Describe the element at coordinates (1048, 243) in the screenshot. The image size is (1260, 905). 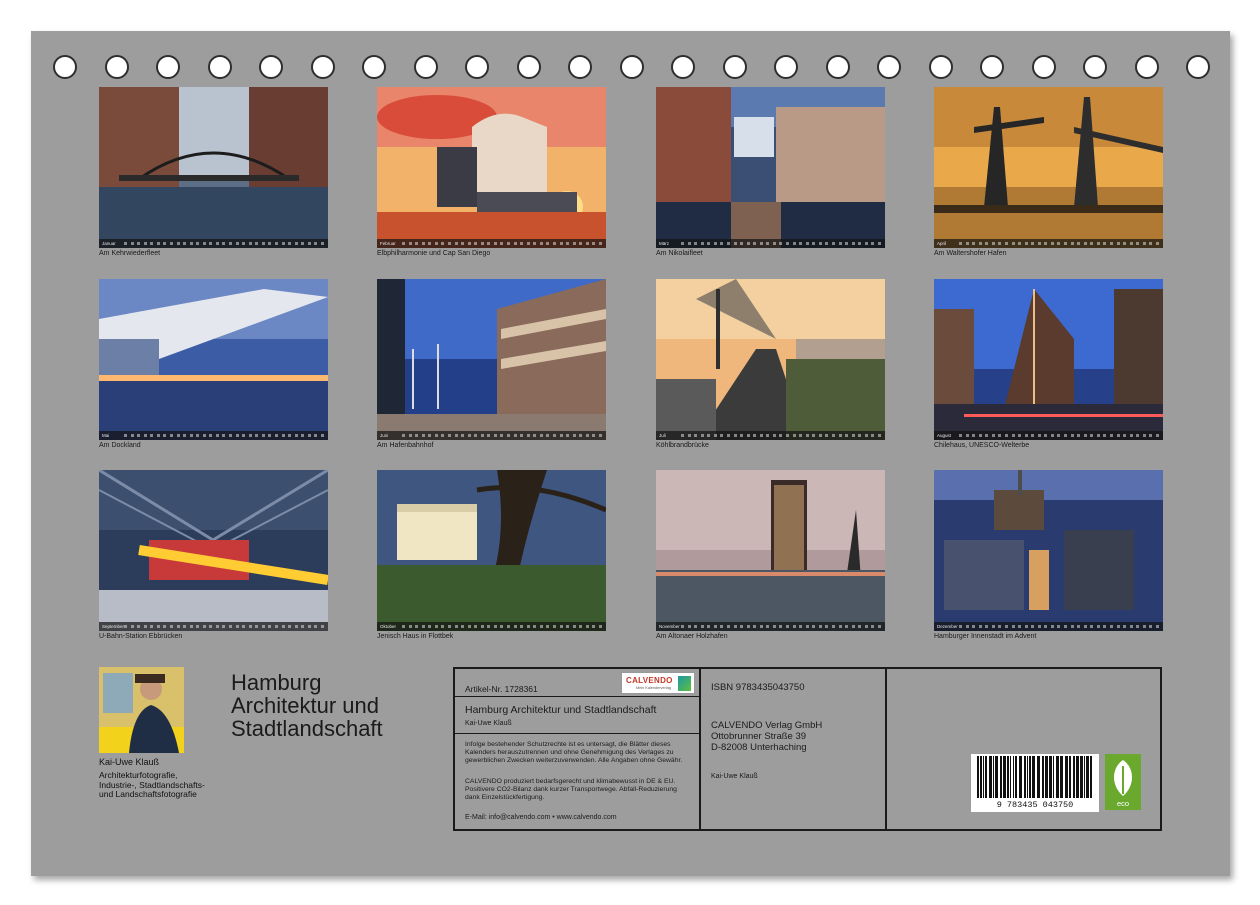
I see `date-strip: April` at that location.